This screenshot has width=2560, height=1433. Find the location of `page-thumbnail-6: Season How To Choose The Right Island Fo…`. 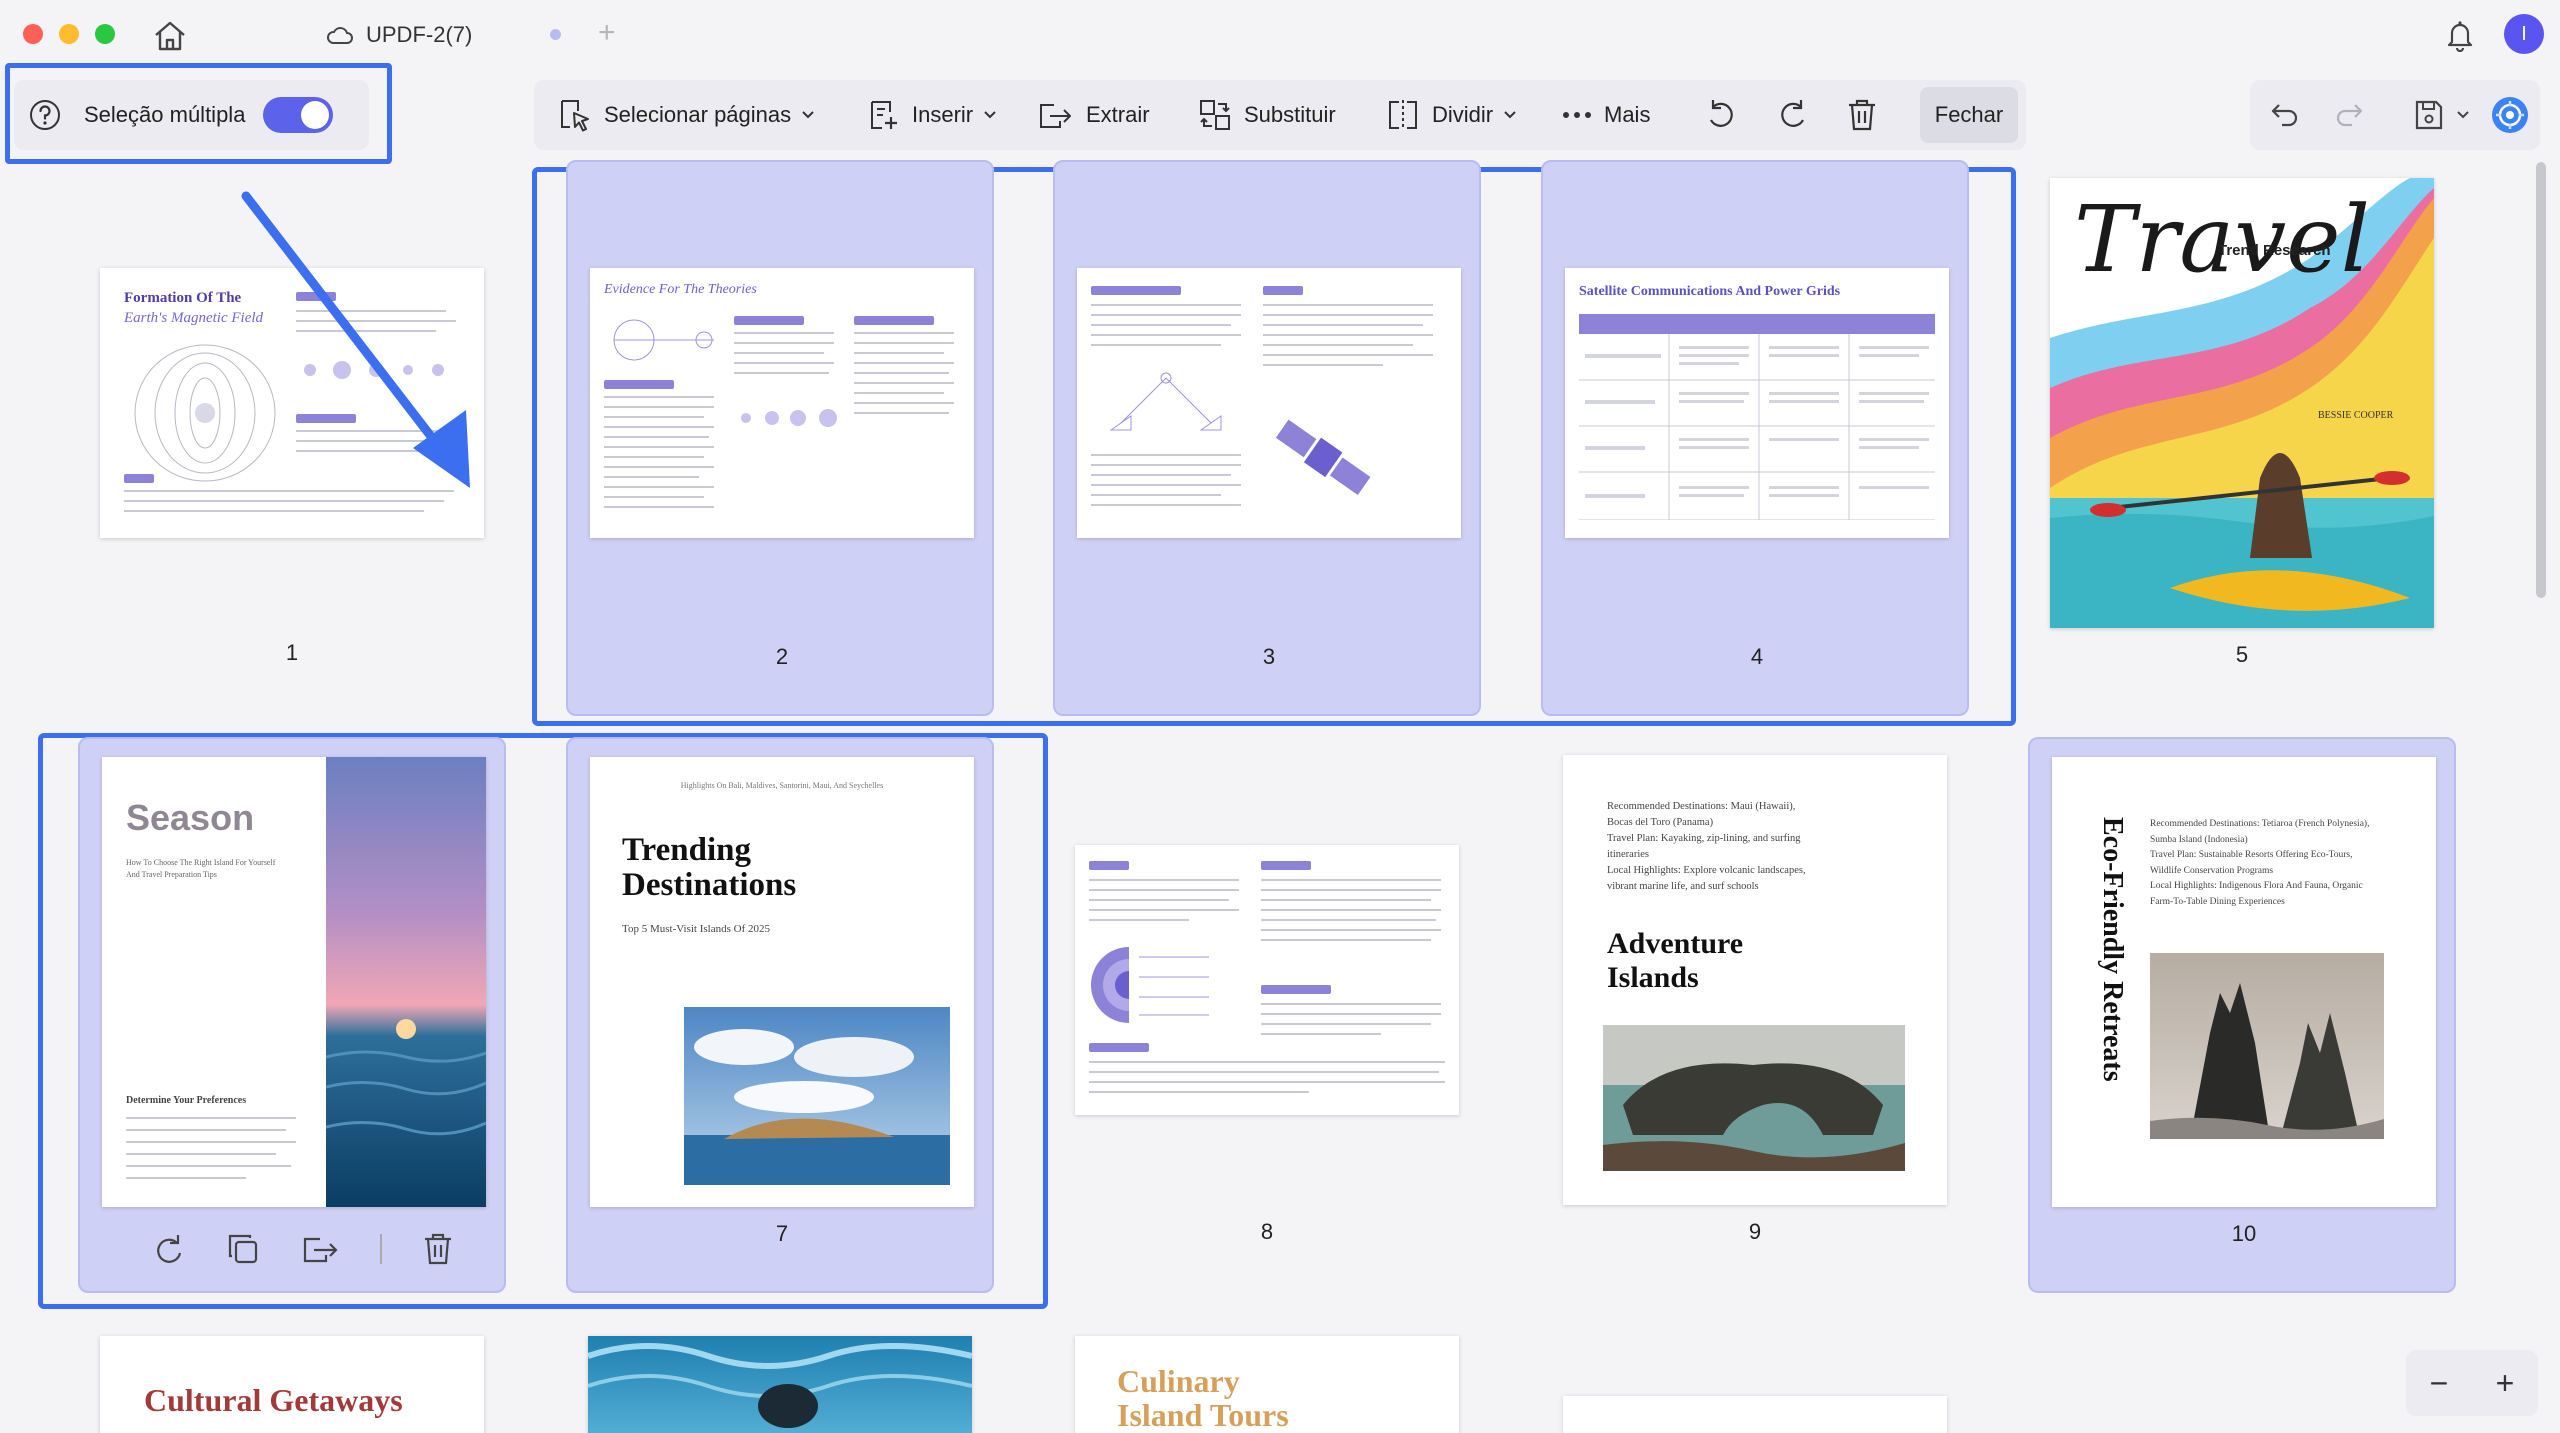

page-thumbnail-6: Season How To Choose The Right Island Fo… is located at coordinates (294, 982).